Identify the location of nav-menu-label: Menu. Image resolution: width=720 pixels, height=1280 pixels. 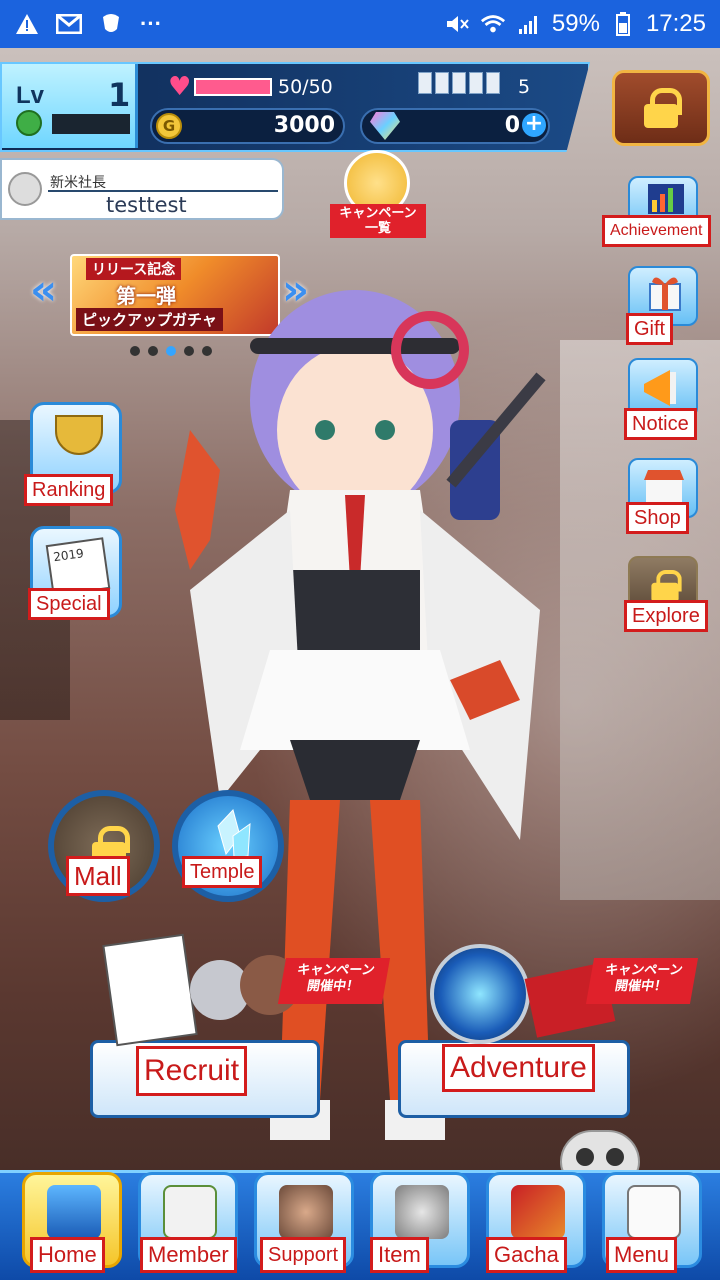
(642, 1255).